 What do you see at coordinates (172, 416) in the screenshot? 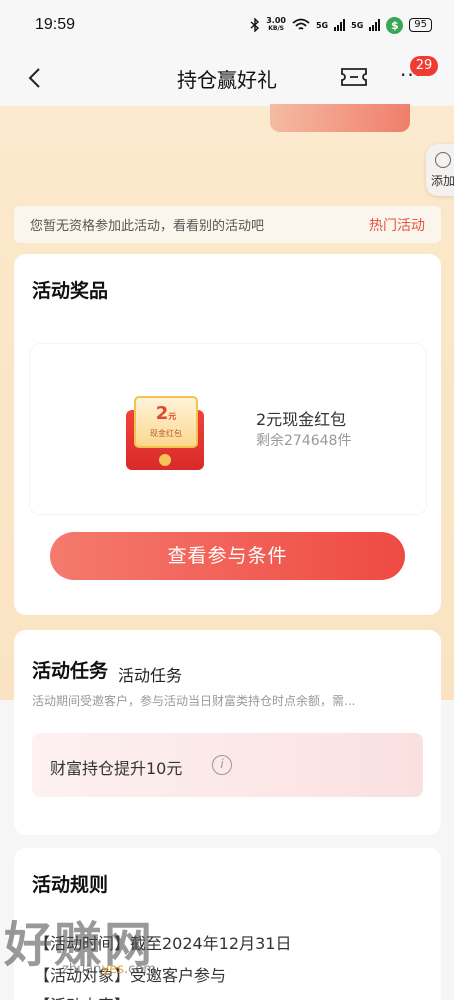
I see `envelope-amount-unit: 元` at bounding box center [172, 416].